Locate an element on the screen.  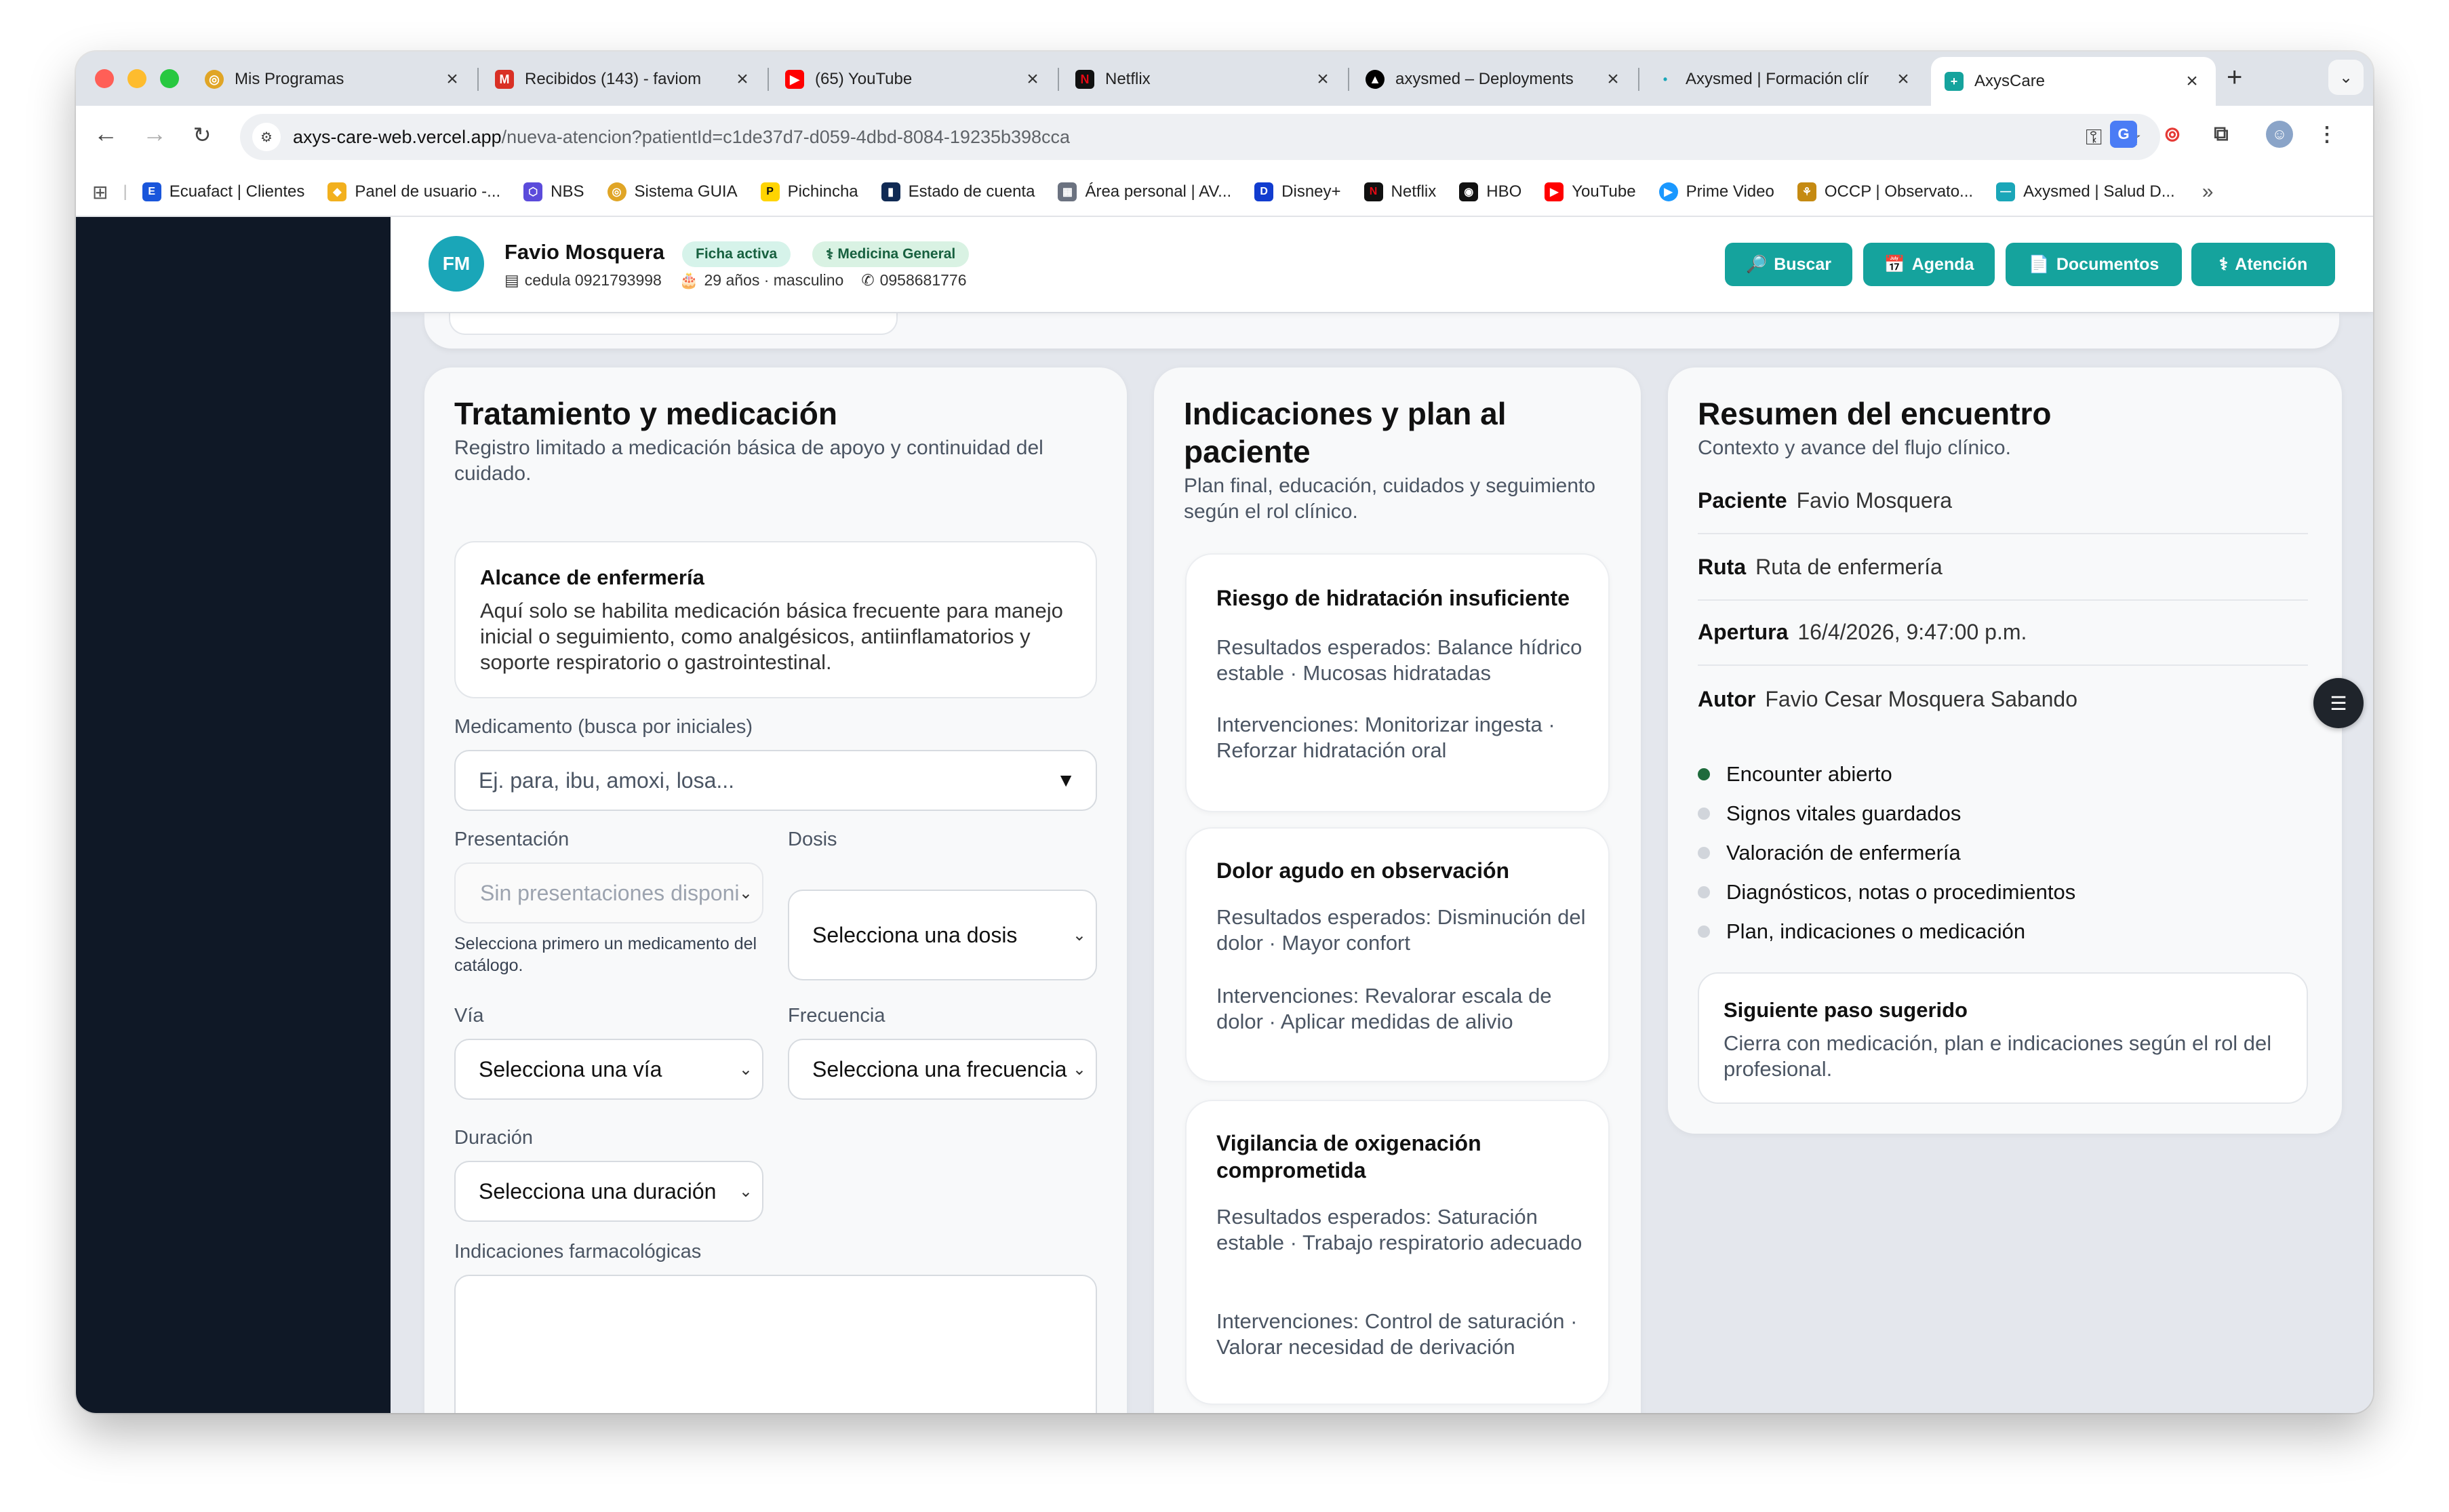
filter-list-icon: ☰ is located at coordinates (2338, 703).